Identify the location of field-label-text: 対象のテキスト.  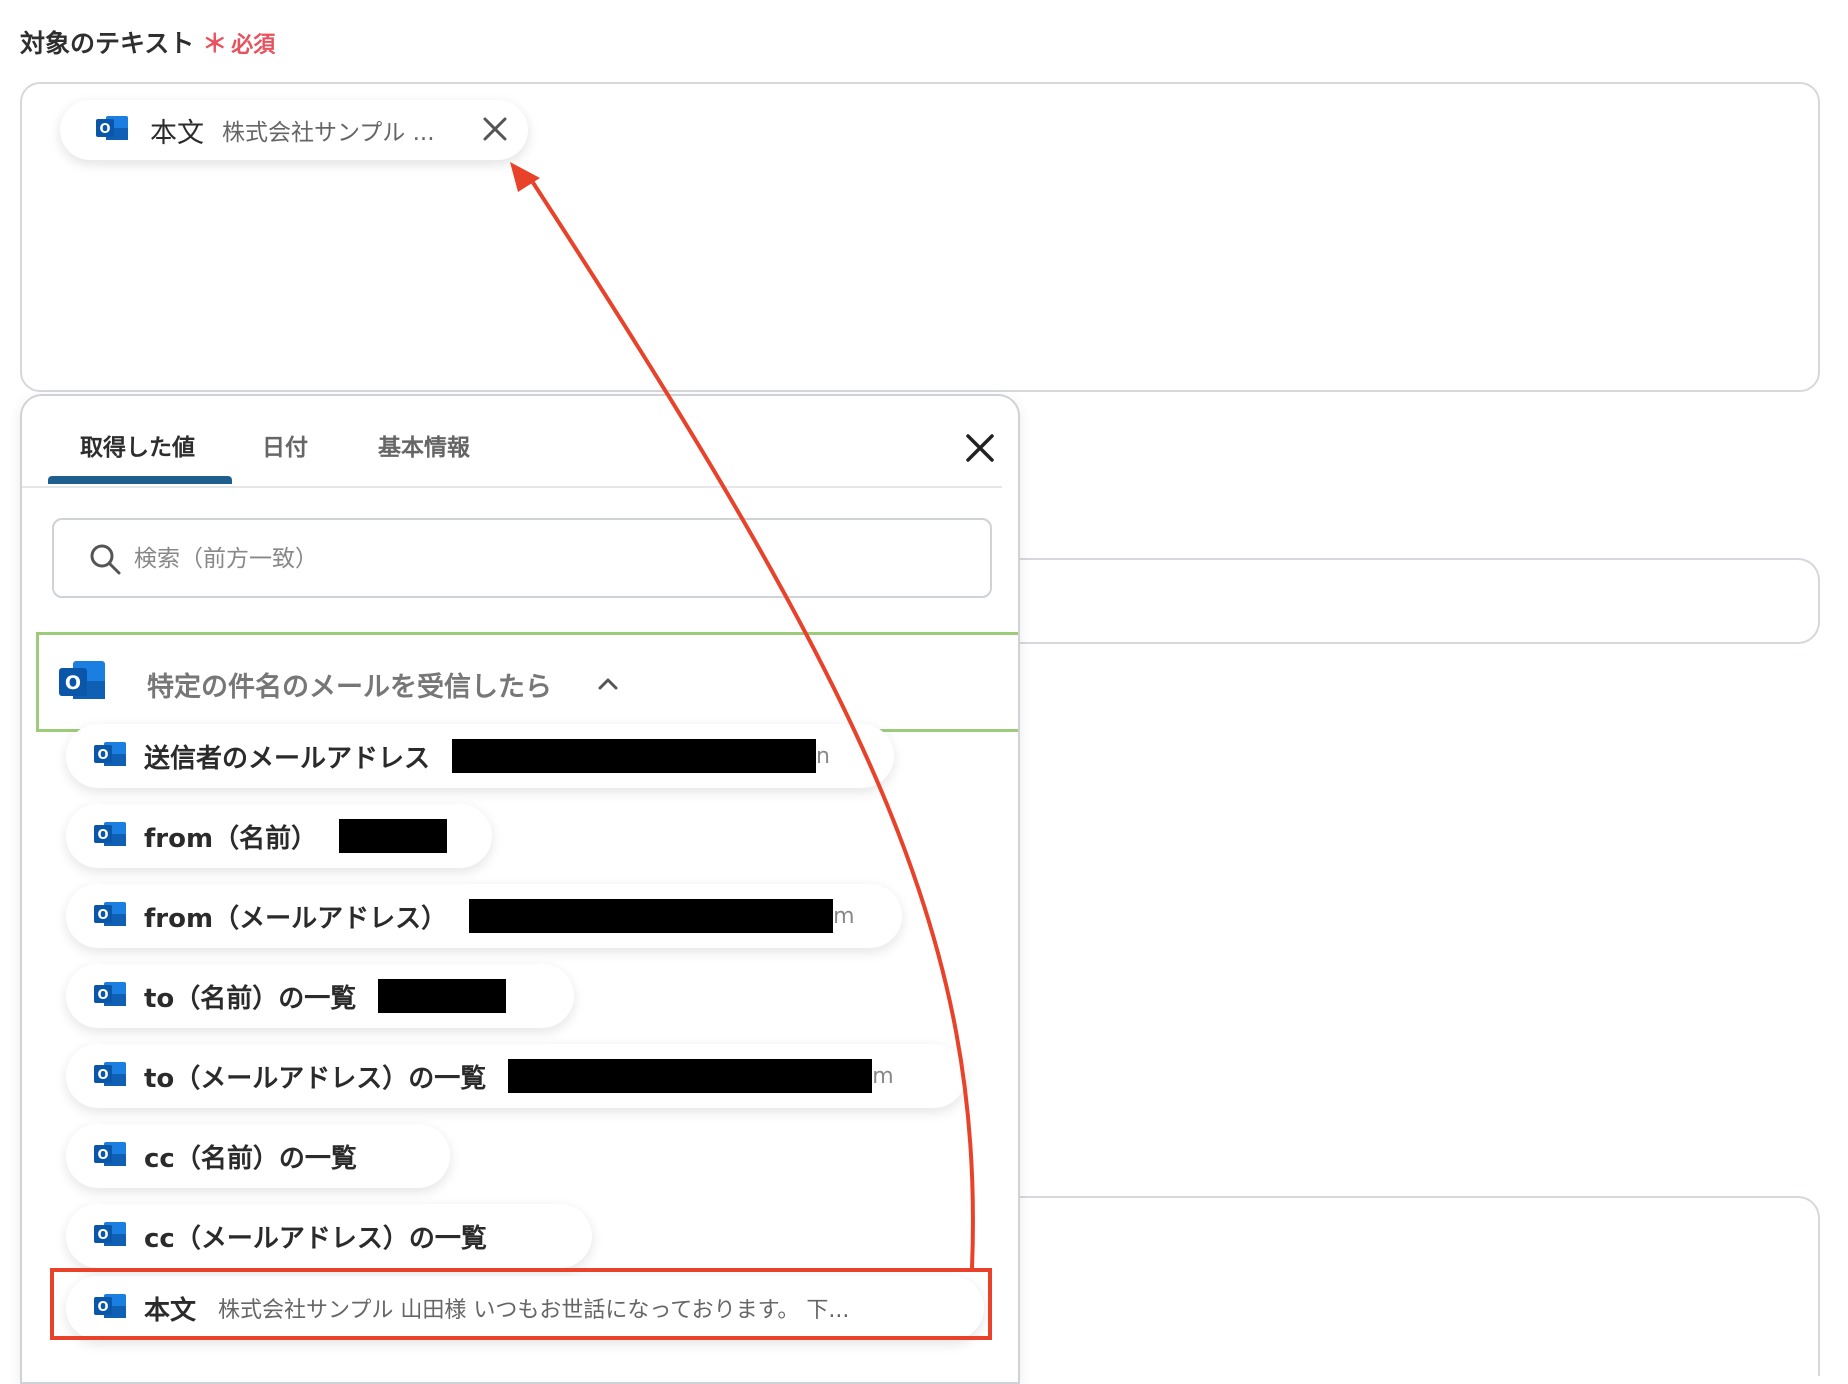
(107, 43).